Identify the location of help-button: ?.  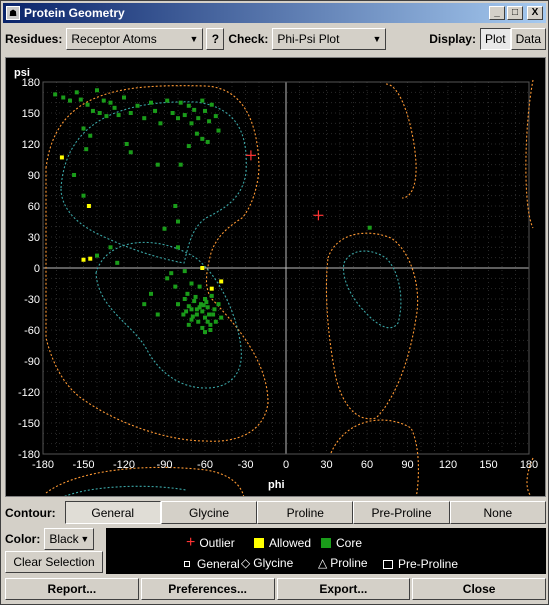
(215, 39).